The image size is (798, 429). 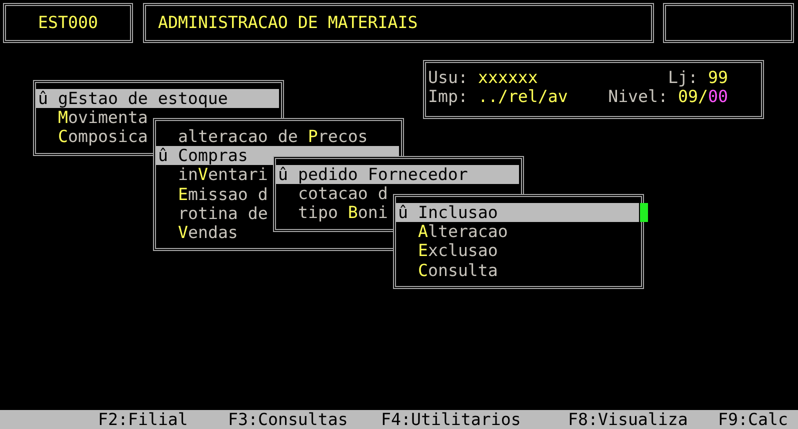 I want to click on menu-item: Consulta, so click(x=517, y=270).